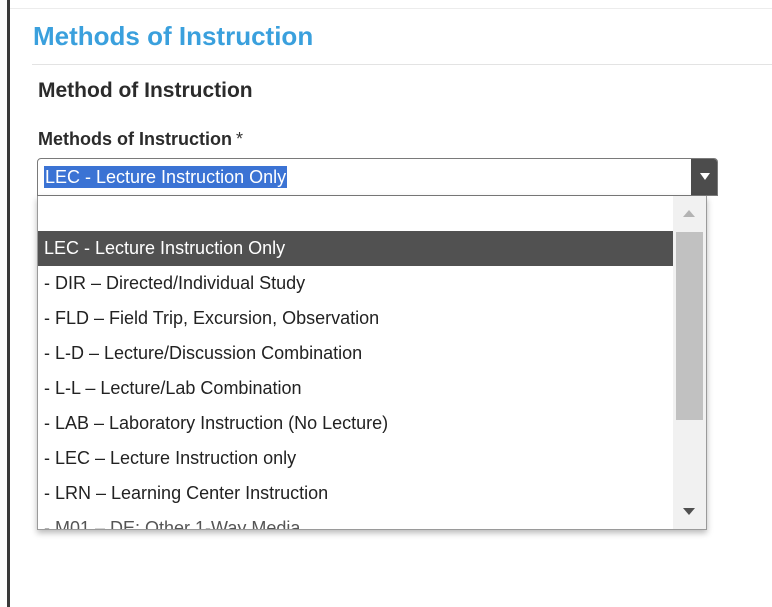 The width and height of the screenshot is (772, 607). What do you see at coordinates (391, 8) in the screenshot?
I see `top-divider` at bounding box center [391, 8].